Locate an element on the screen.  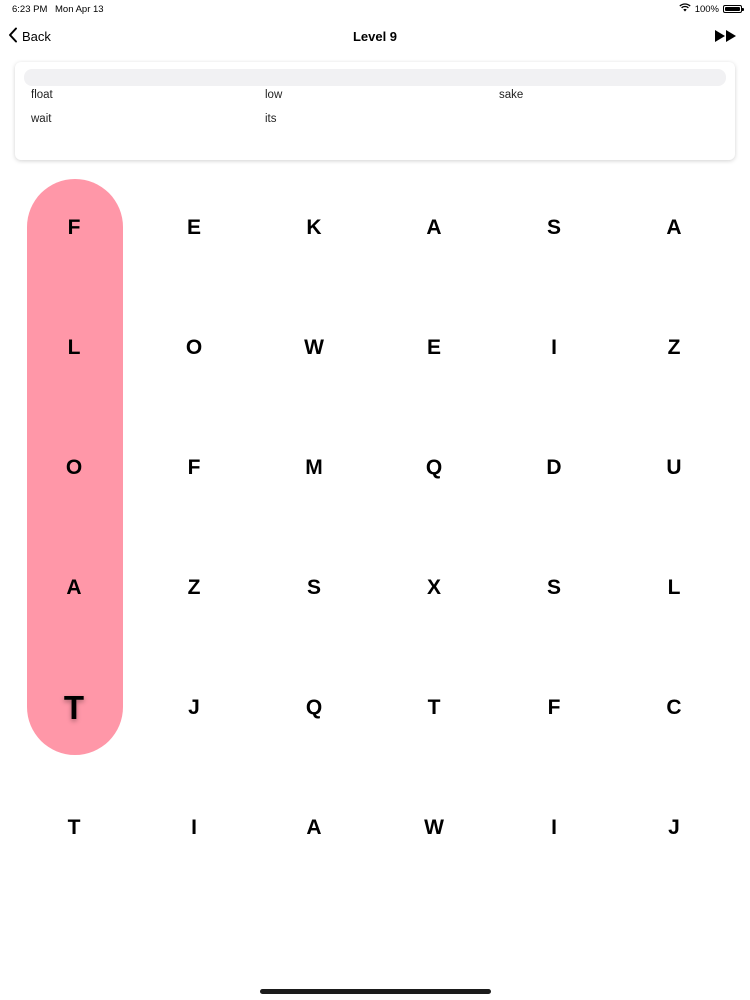
grid-cell: D is located at coordinates (554, 468).